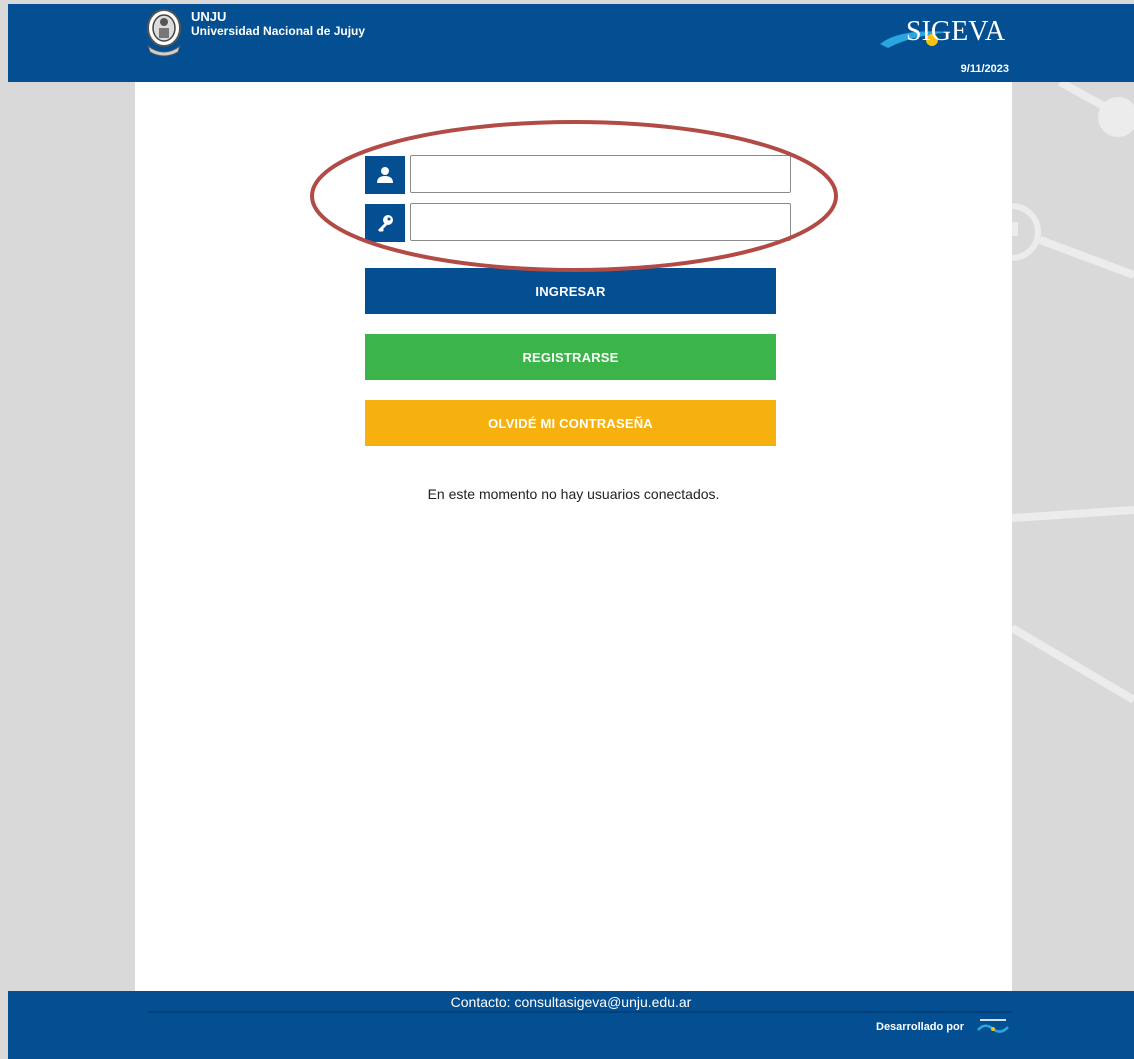 This screenshot has width=1134, height=1059. I want to click on university-name: Universidad Nacional de Jujuy, so click(278, 31).